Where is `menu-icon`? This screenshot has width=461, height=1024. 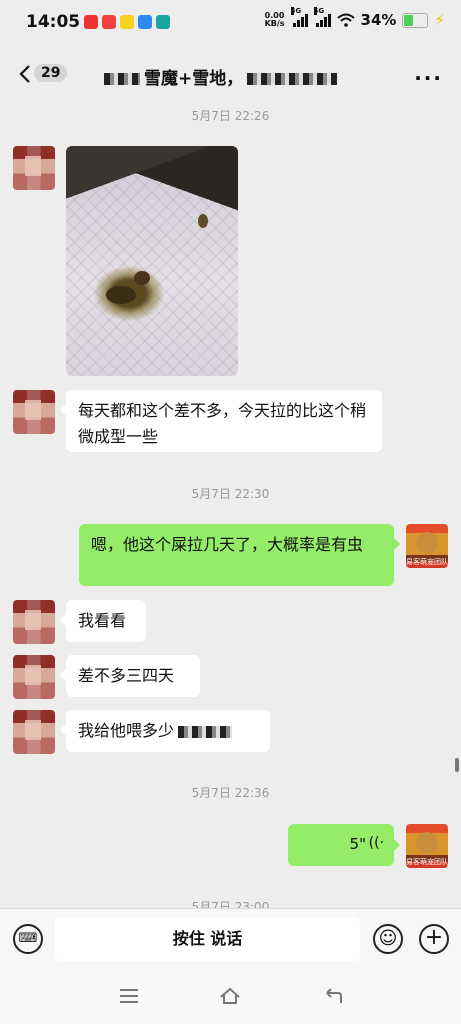
menu-icon is located at coordinates (129, 996).